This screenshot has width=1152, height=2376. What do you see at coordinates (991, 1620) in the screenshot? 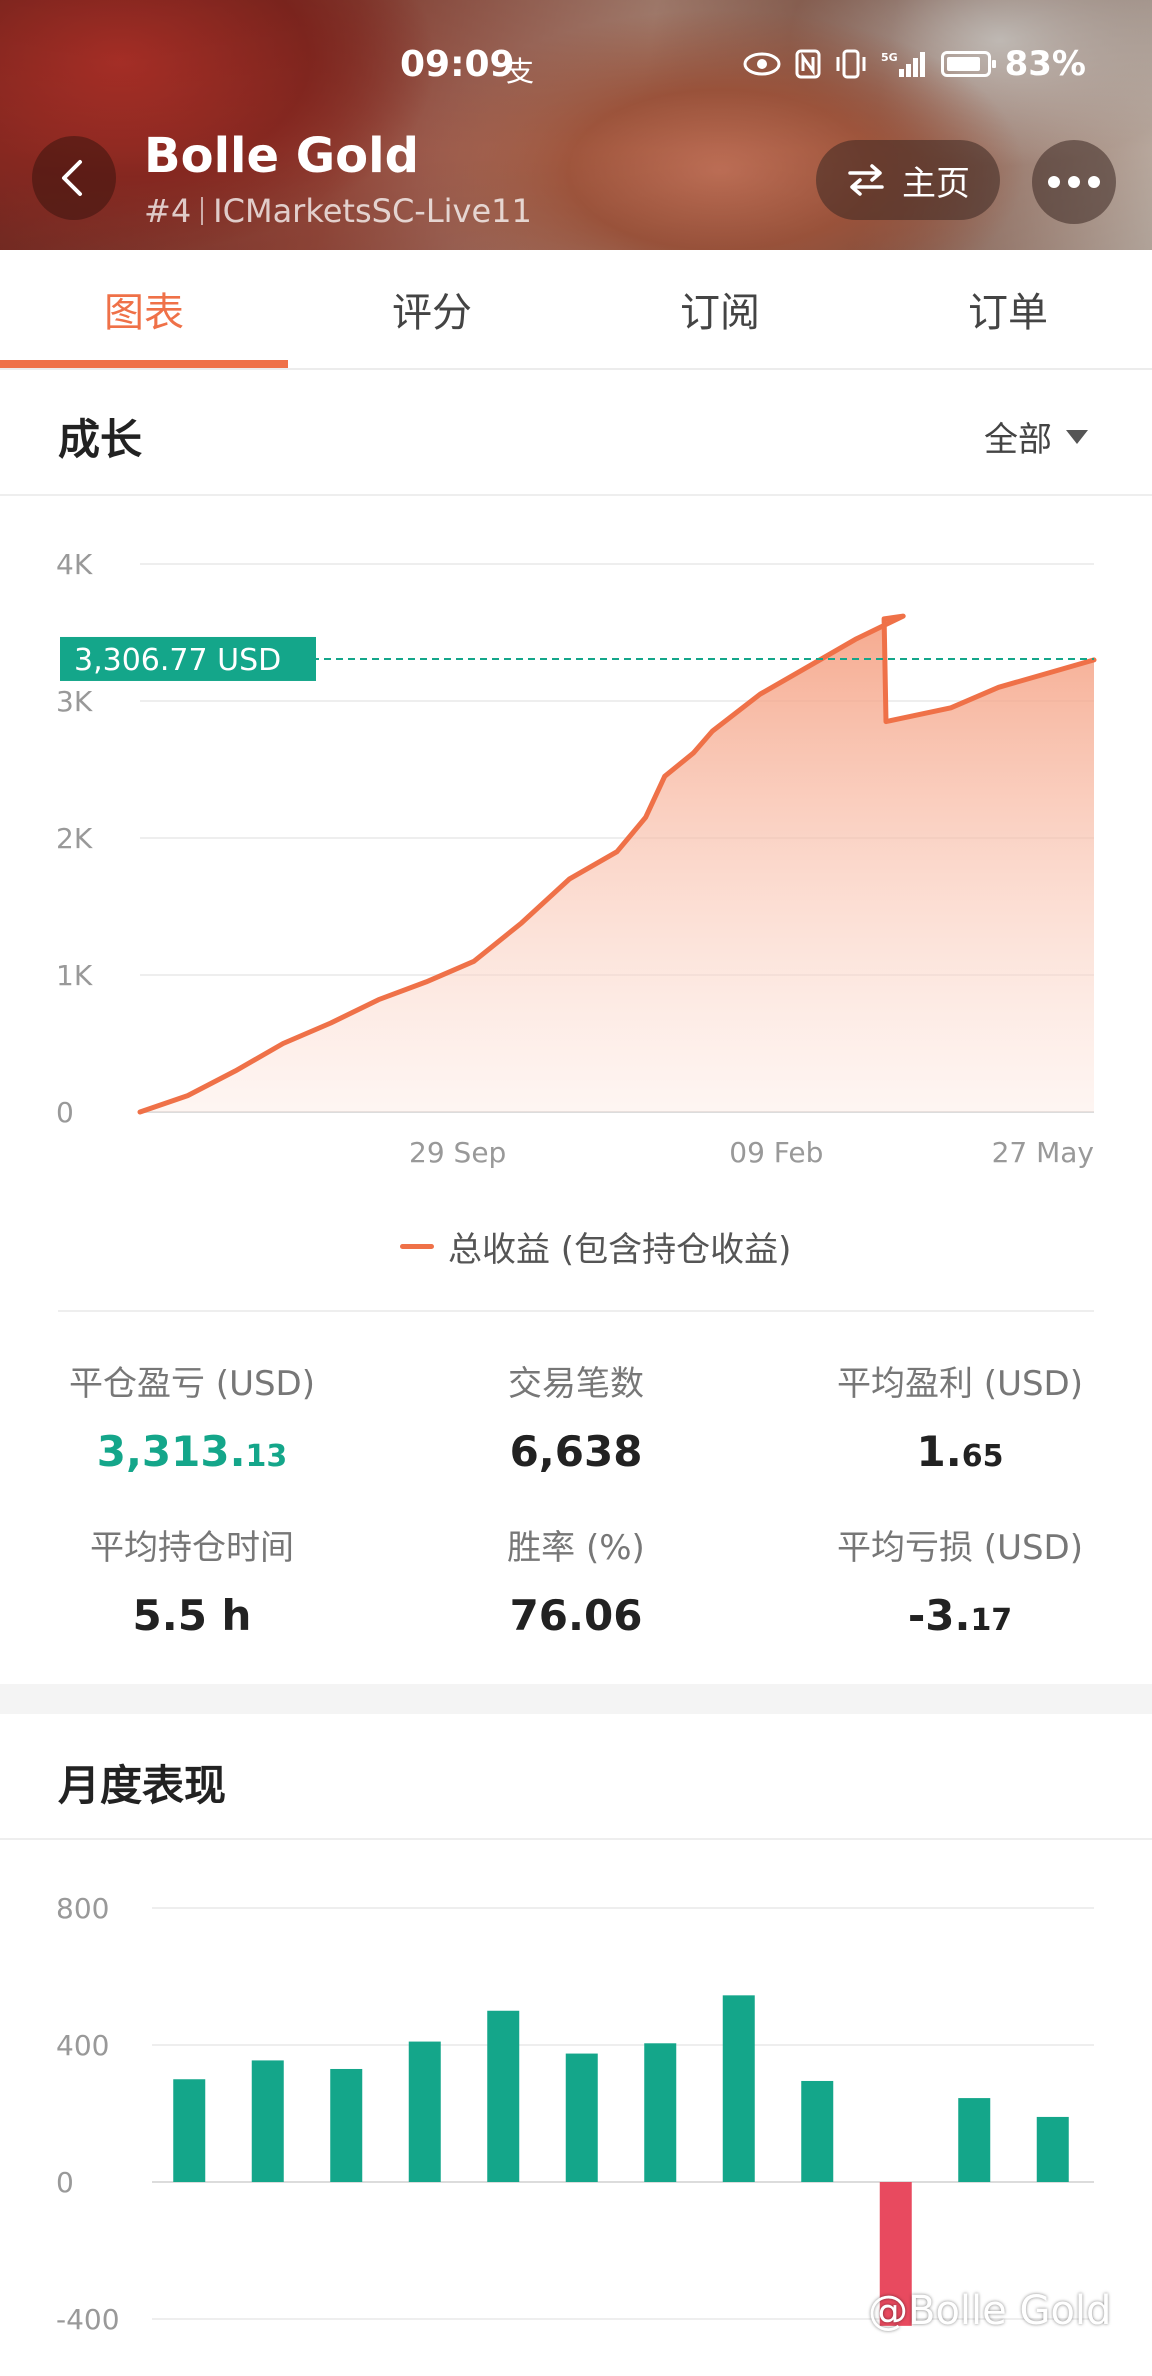
I see `stat-value-decimal: 17` at bounding box center [991, 1620].